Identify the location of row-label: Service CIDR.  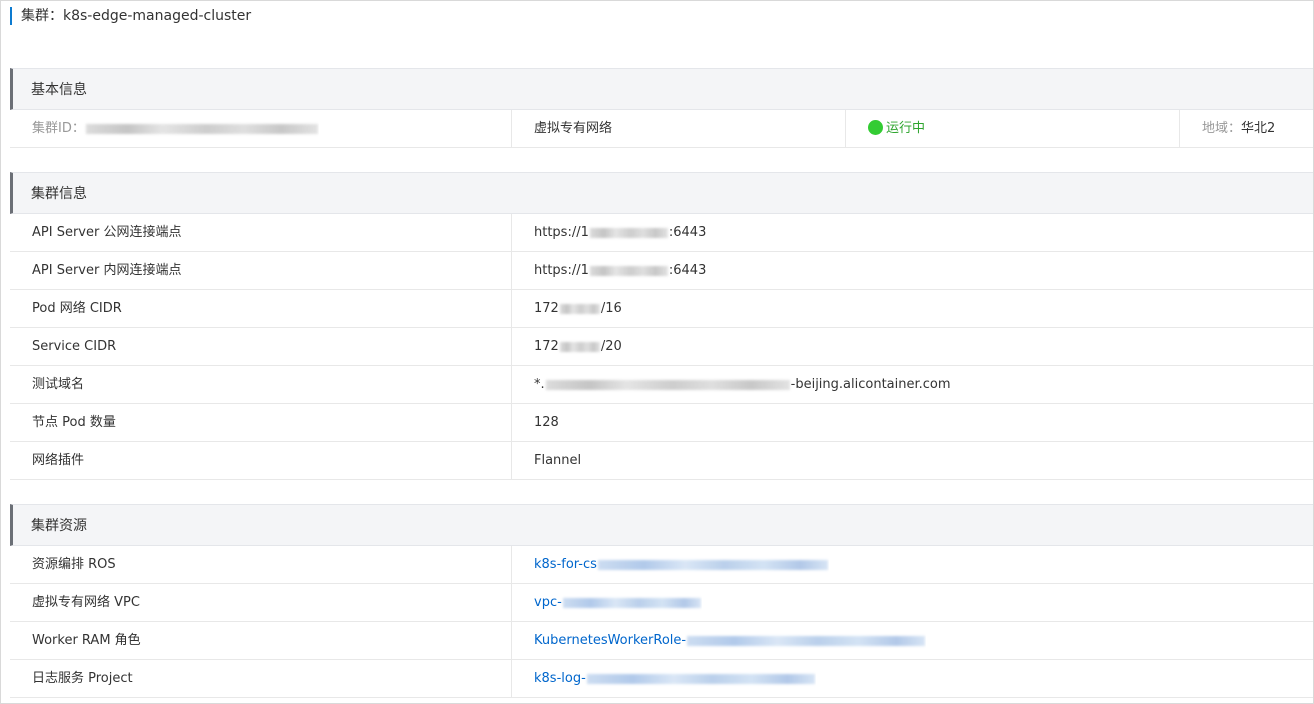
(74, 346).